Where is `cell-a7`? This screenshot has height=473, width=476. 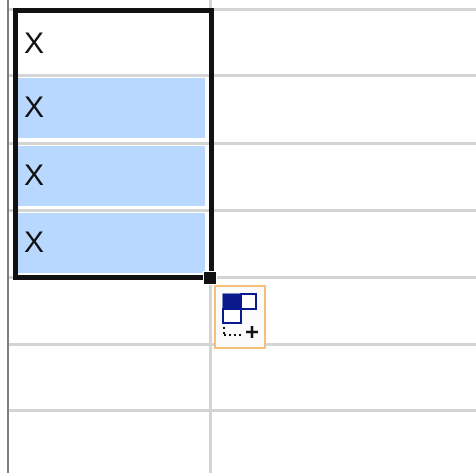 cell-a7 is located at coordinates (109, 443).